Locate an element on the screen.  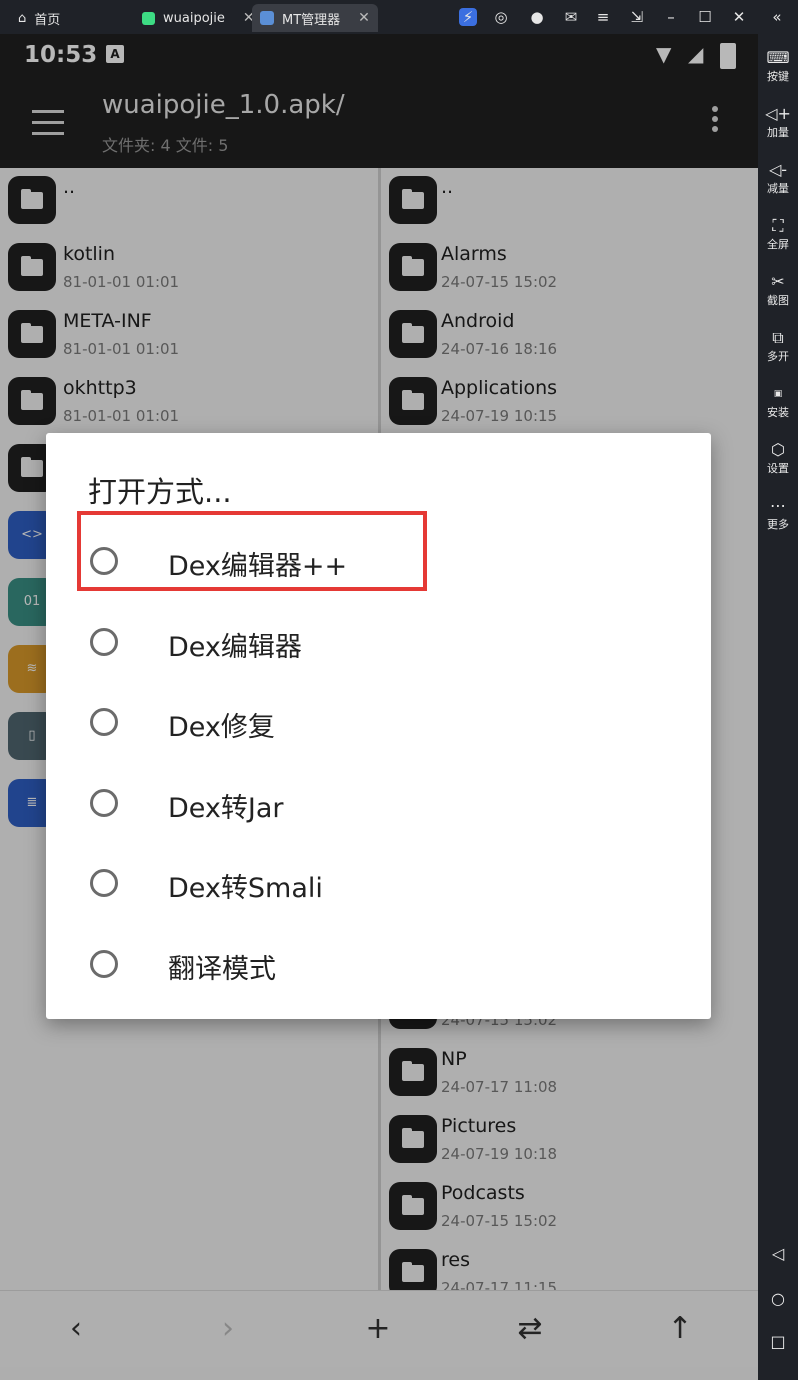
option-label: Dex转Smali is located at coordinates (245, 888).